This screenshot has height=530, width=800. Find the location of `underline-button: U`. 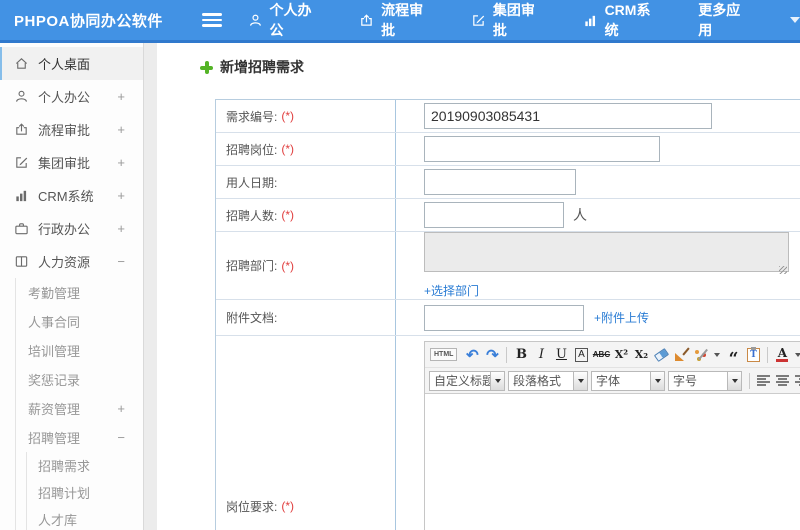

underline-button: U is located at coordinates (561, 355).